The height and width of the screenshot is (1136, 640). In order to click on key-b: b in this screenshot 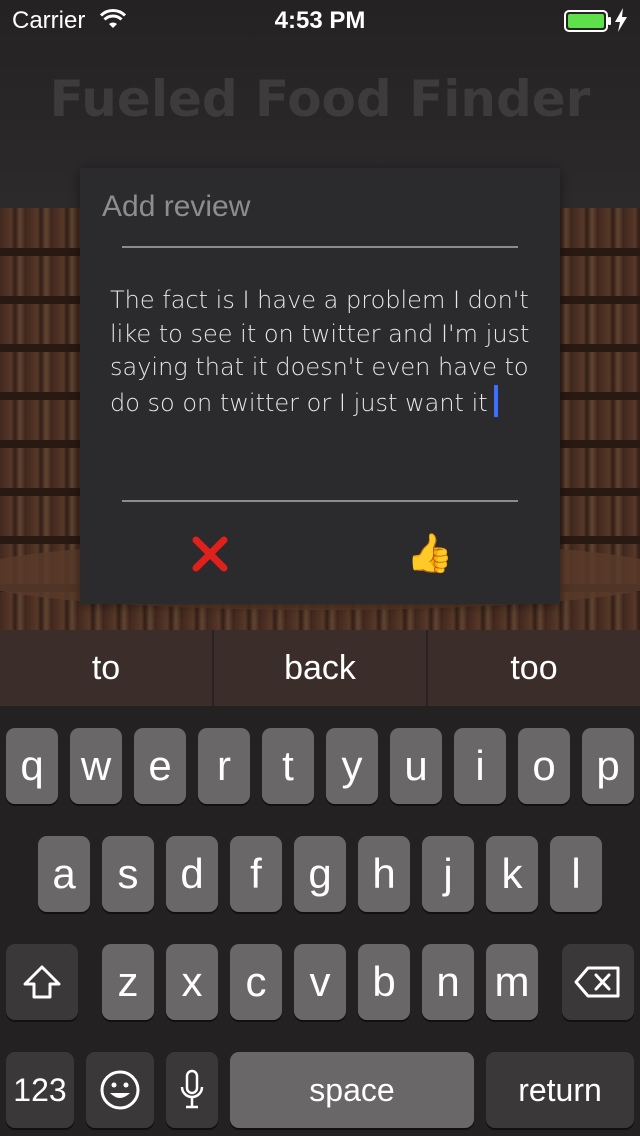, I will do `click(384, 982)`.